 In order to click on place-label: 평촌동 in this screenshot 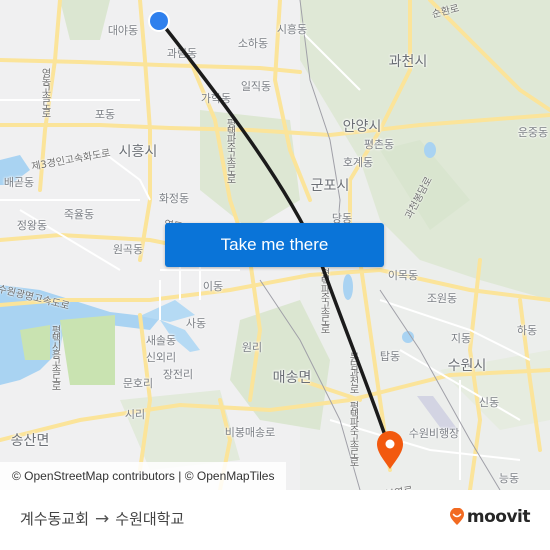, I will do `click(379, 144)`.